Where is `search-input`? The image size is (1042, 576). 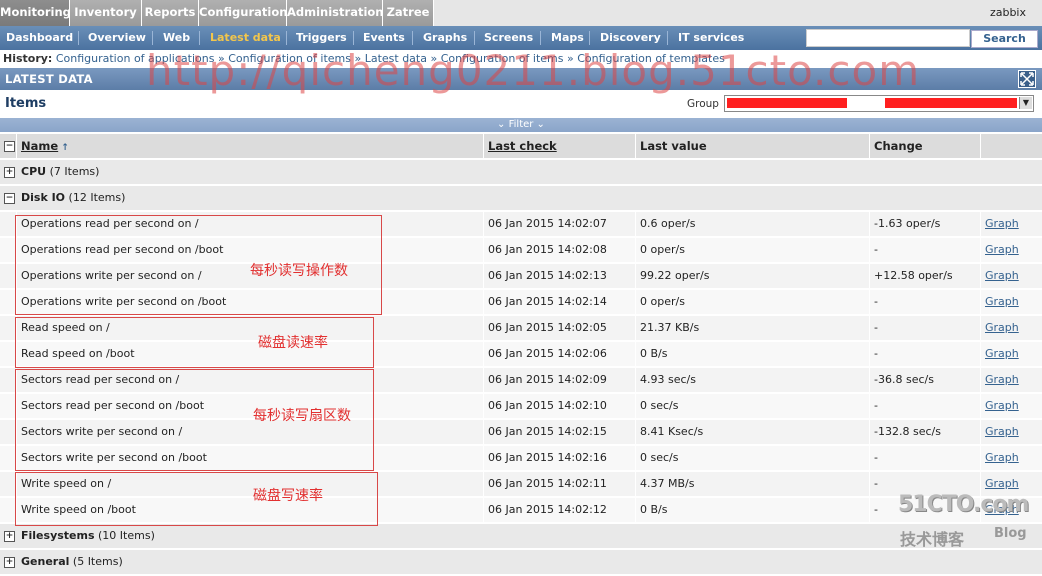
search-input is located at coordinates (888, 38).